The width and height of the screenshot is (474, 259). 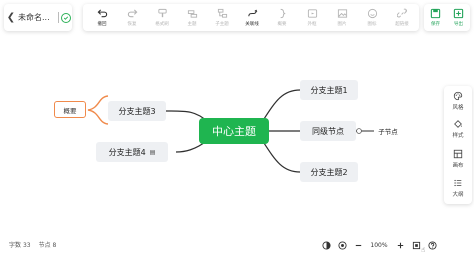 What do you see at coordinates (458, 129) in the screenshot?
I see `format-style-button: 样式` at bounding box center [458, 129].